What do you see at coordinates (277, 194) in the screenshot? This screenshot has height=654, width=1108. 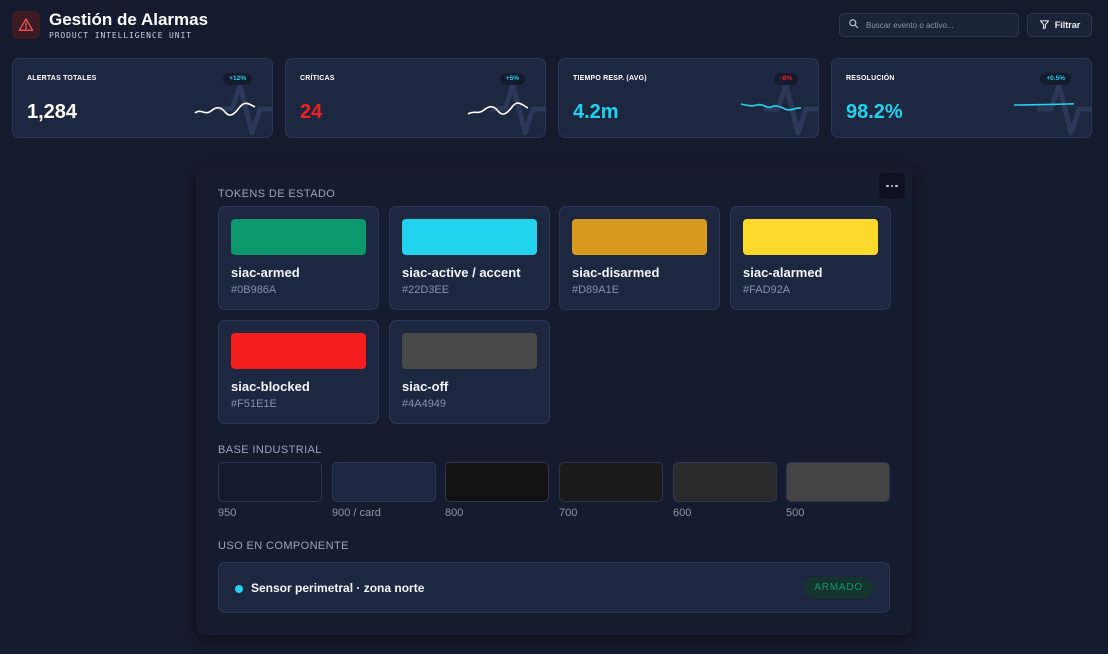 I see `section-title-tokens: TOKENS DE ESTADO` at bounding box center [277, 194].